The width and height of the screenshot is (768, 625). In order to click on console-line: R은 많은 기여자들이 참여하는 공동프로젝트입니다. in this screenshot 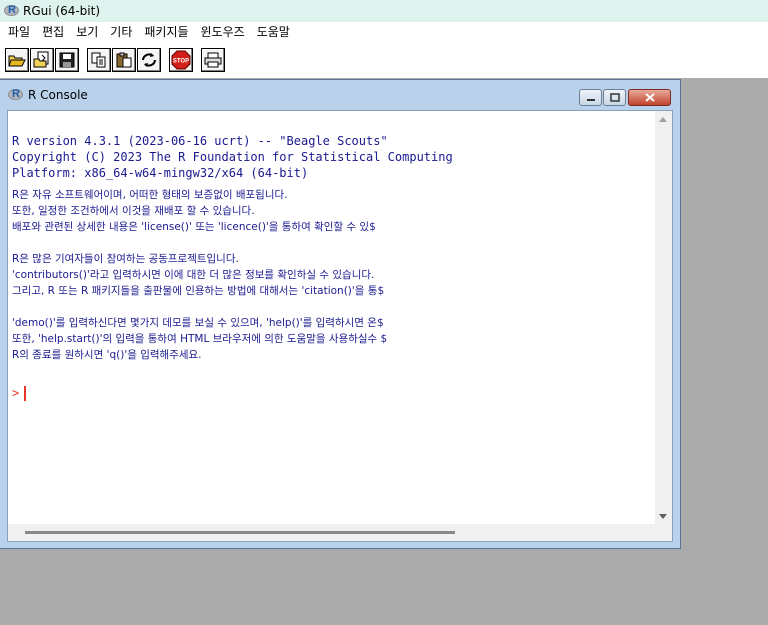, I will do `click(125, 259)`.